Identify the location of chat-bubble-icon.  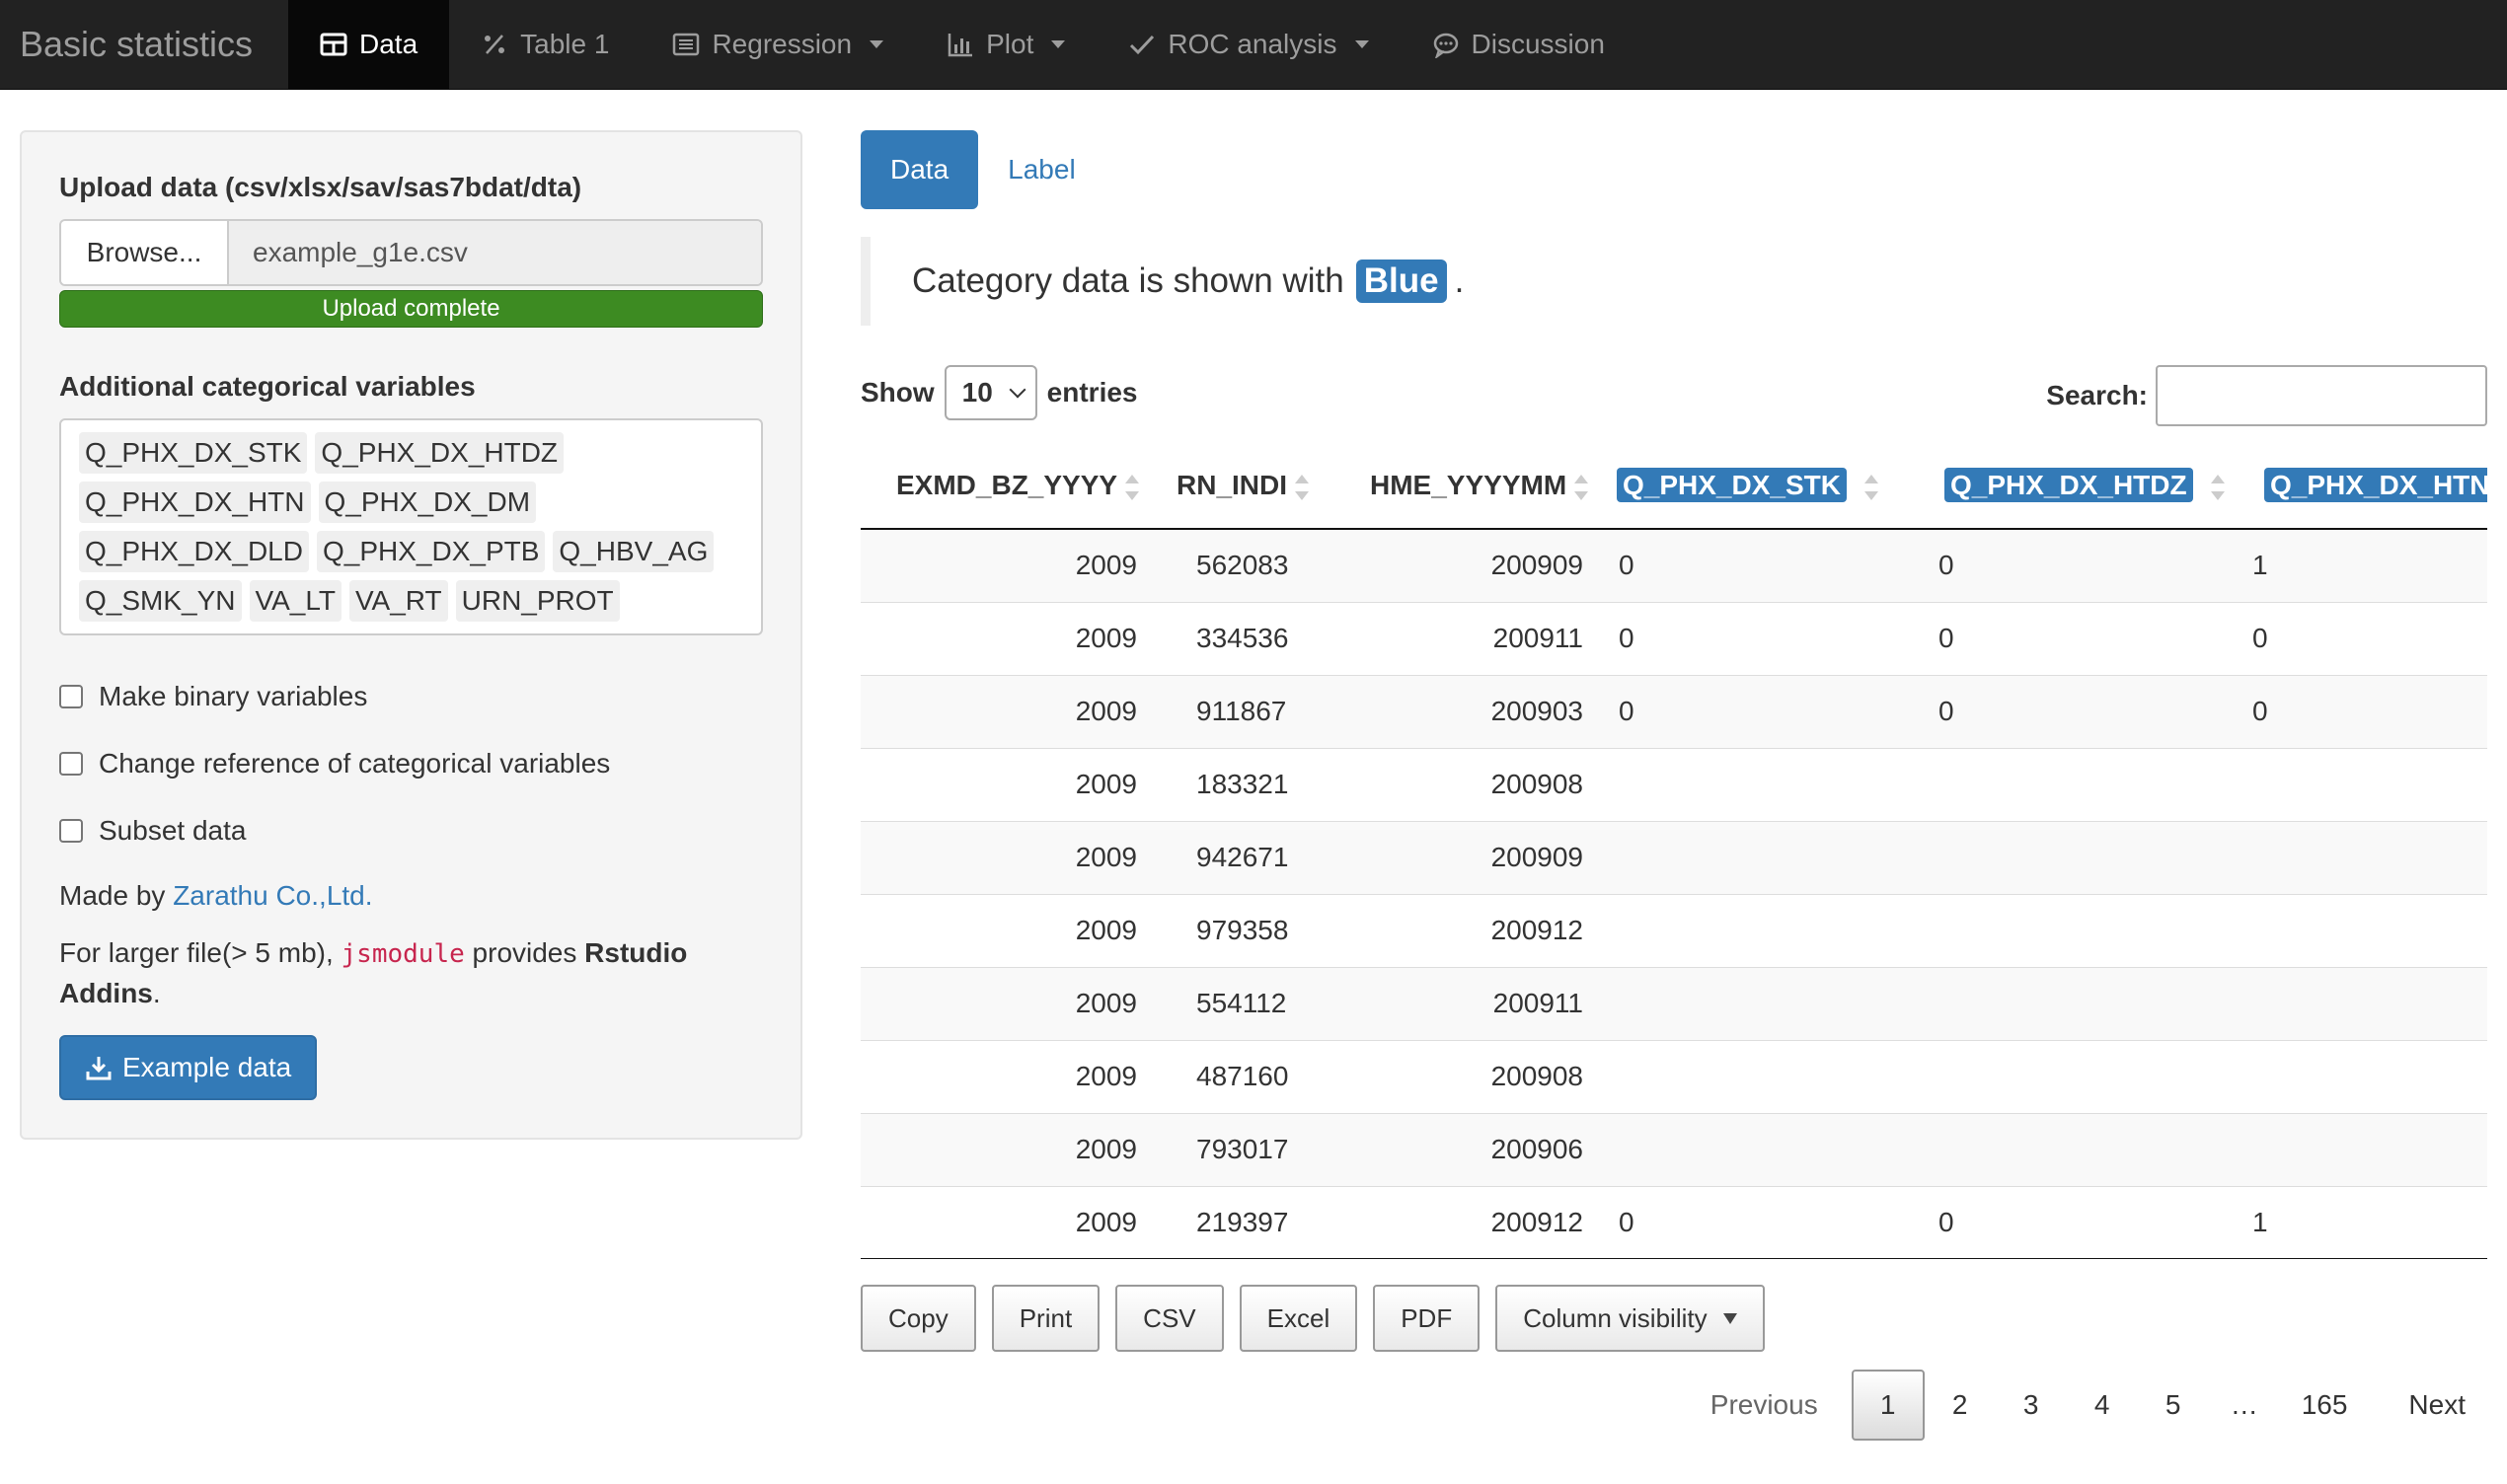
(1446, 45).